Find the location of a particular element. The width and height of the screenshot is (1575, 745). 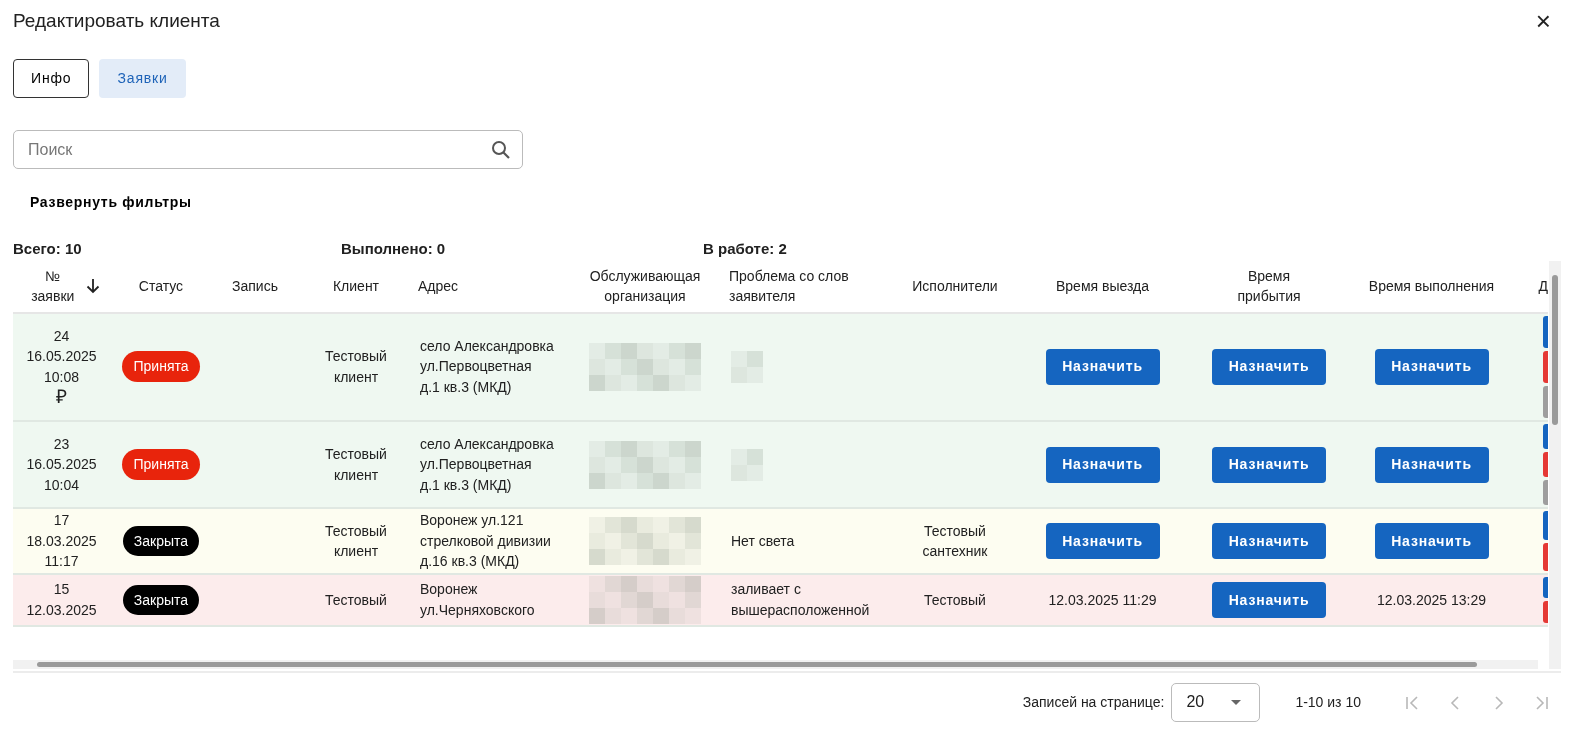

column-header: Исполнители is located at coordinates (955, 286).